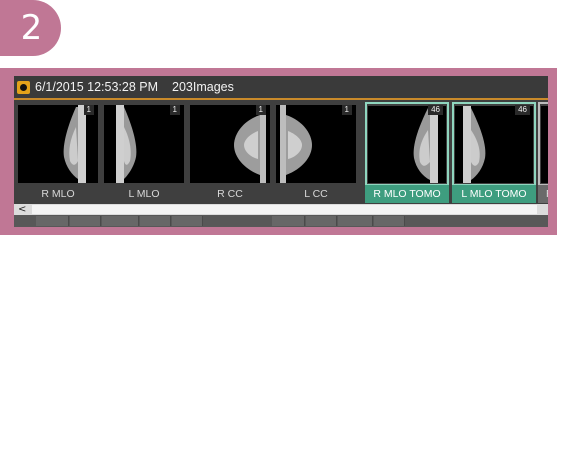  Describe the element at coordinates (230, 194) in the screenshot. I see `thumbnail-label: R CC` at that location.